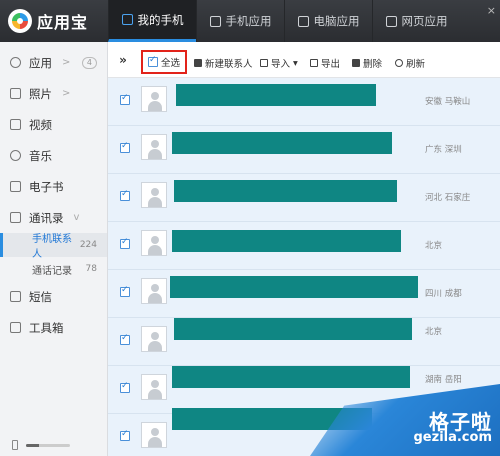 The image size is (500, 456). Describe the element at coordinates (15, 93) in the screenshot. I see `photo-icon` at that location.